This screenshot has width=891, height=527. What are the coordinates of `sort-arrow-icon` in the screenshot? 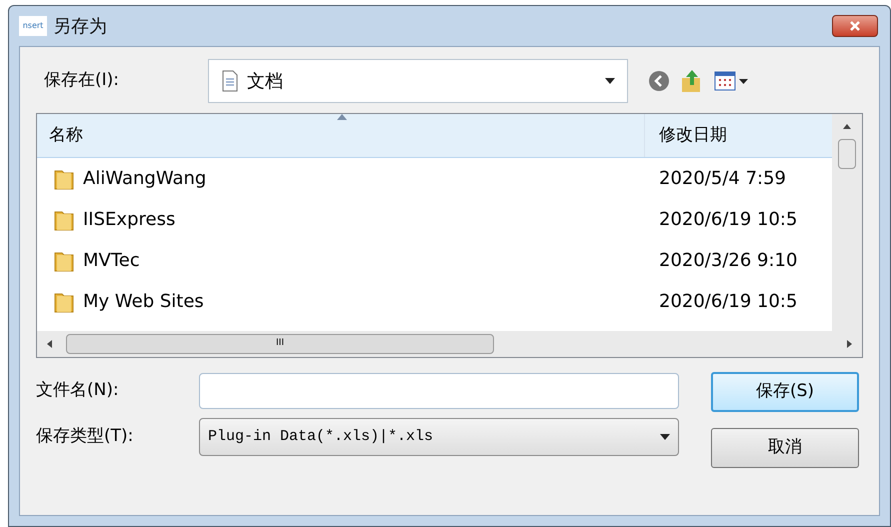 It's located at (342, 117).